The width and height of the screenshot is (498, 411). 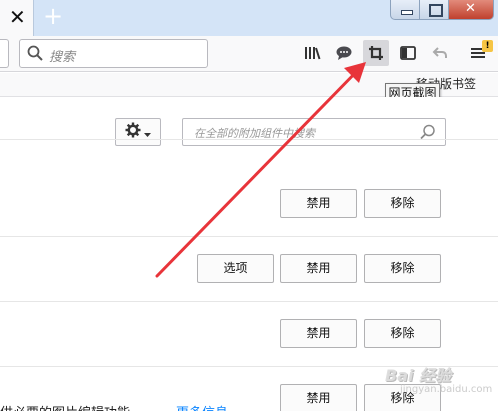 I want to click on minimize-button, so click(x=405, y=10).